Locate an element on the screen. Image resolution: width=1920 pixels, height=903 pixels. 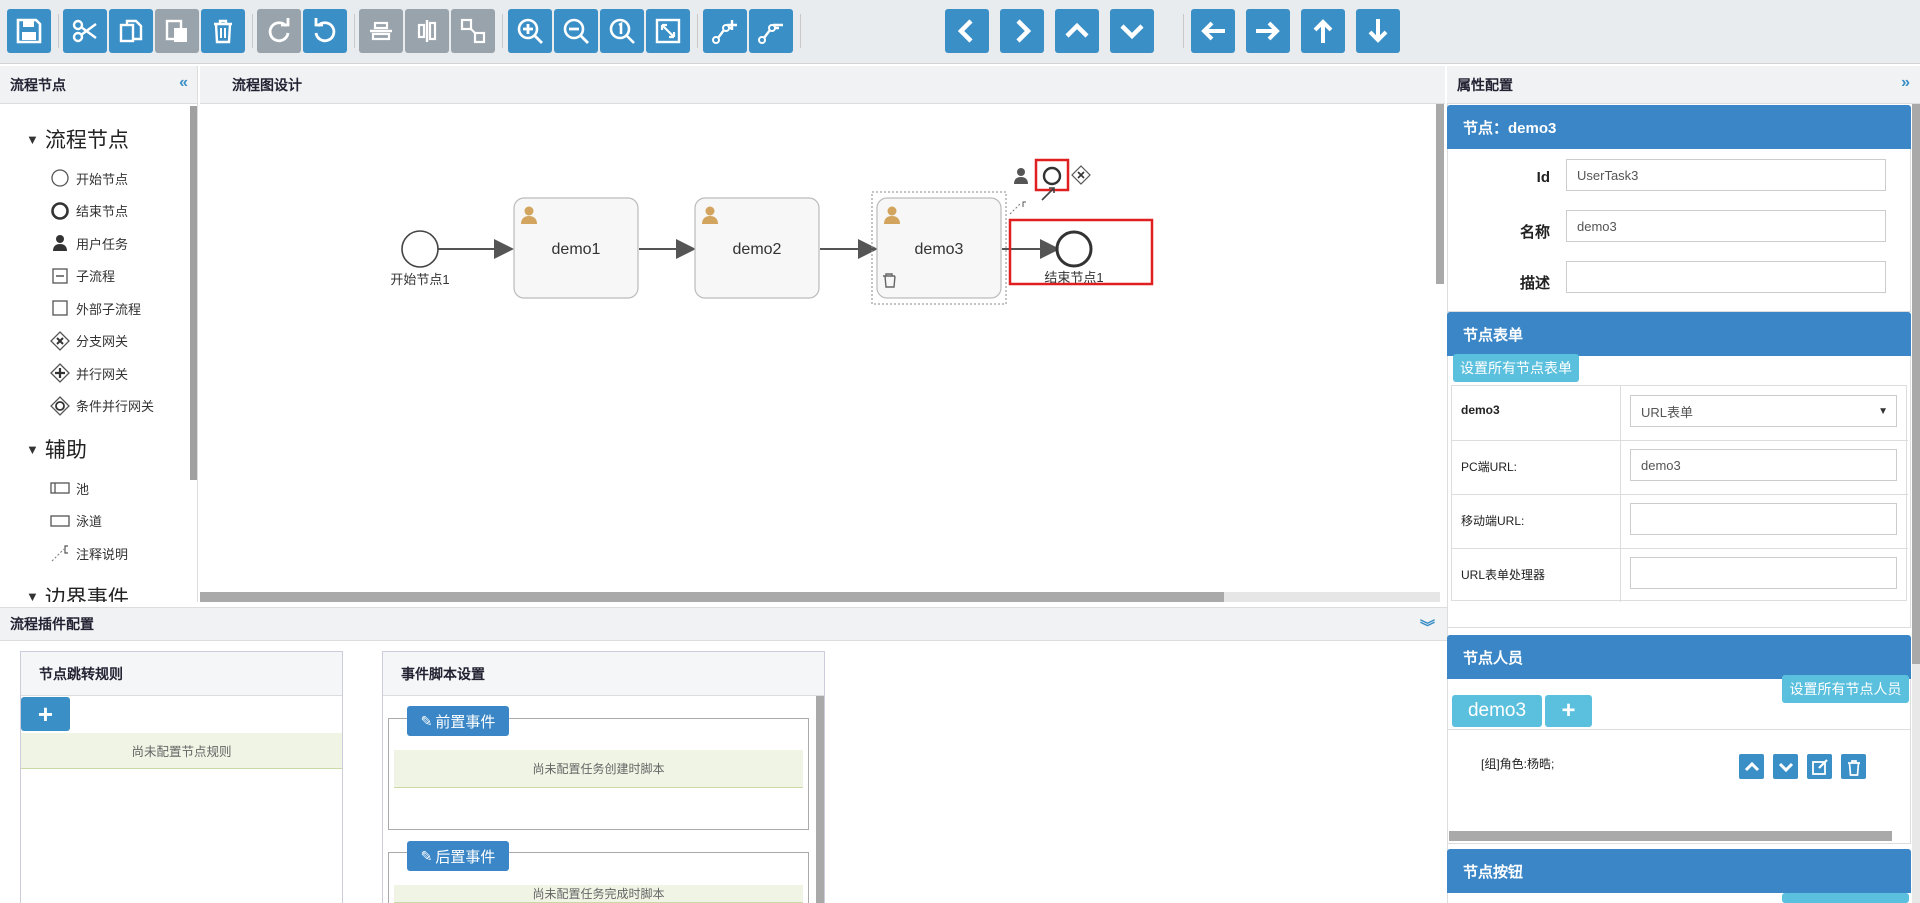
zoom-in-button is located at coordinates (530, 31).